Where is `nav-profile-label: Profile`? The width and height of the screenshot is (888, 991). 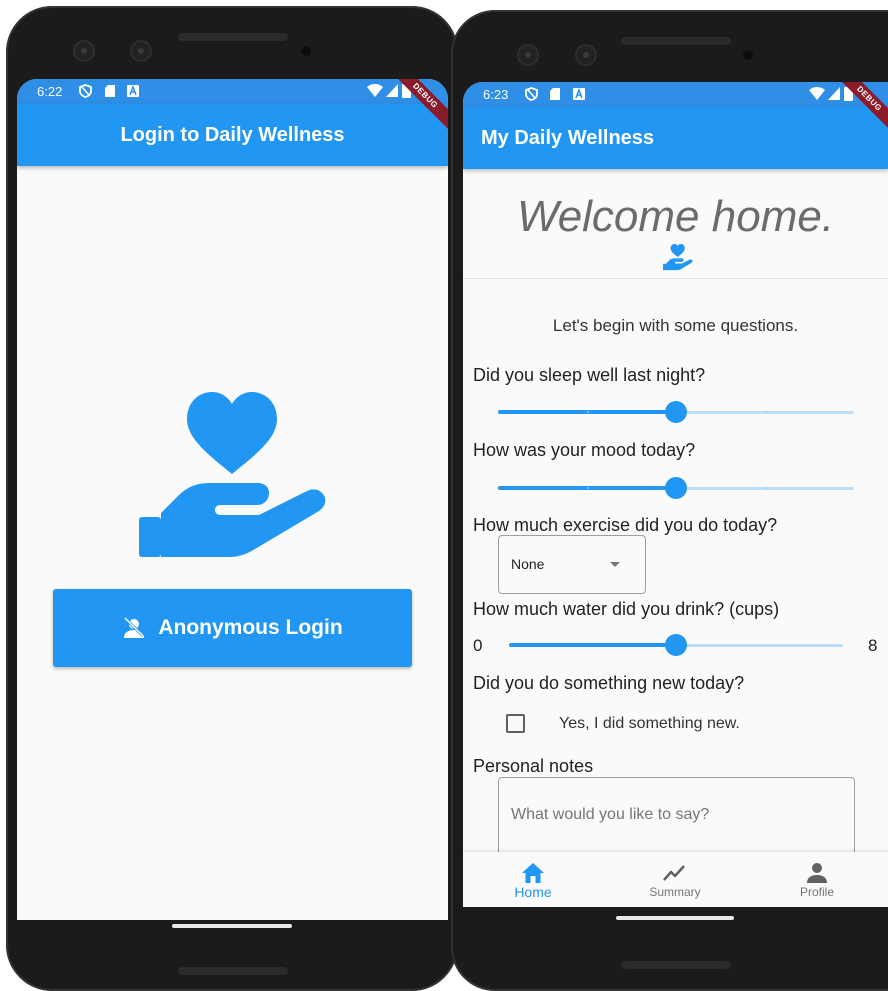
nav-profile-label: Profile is located at coordinates (816, 892).